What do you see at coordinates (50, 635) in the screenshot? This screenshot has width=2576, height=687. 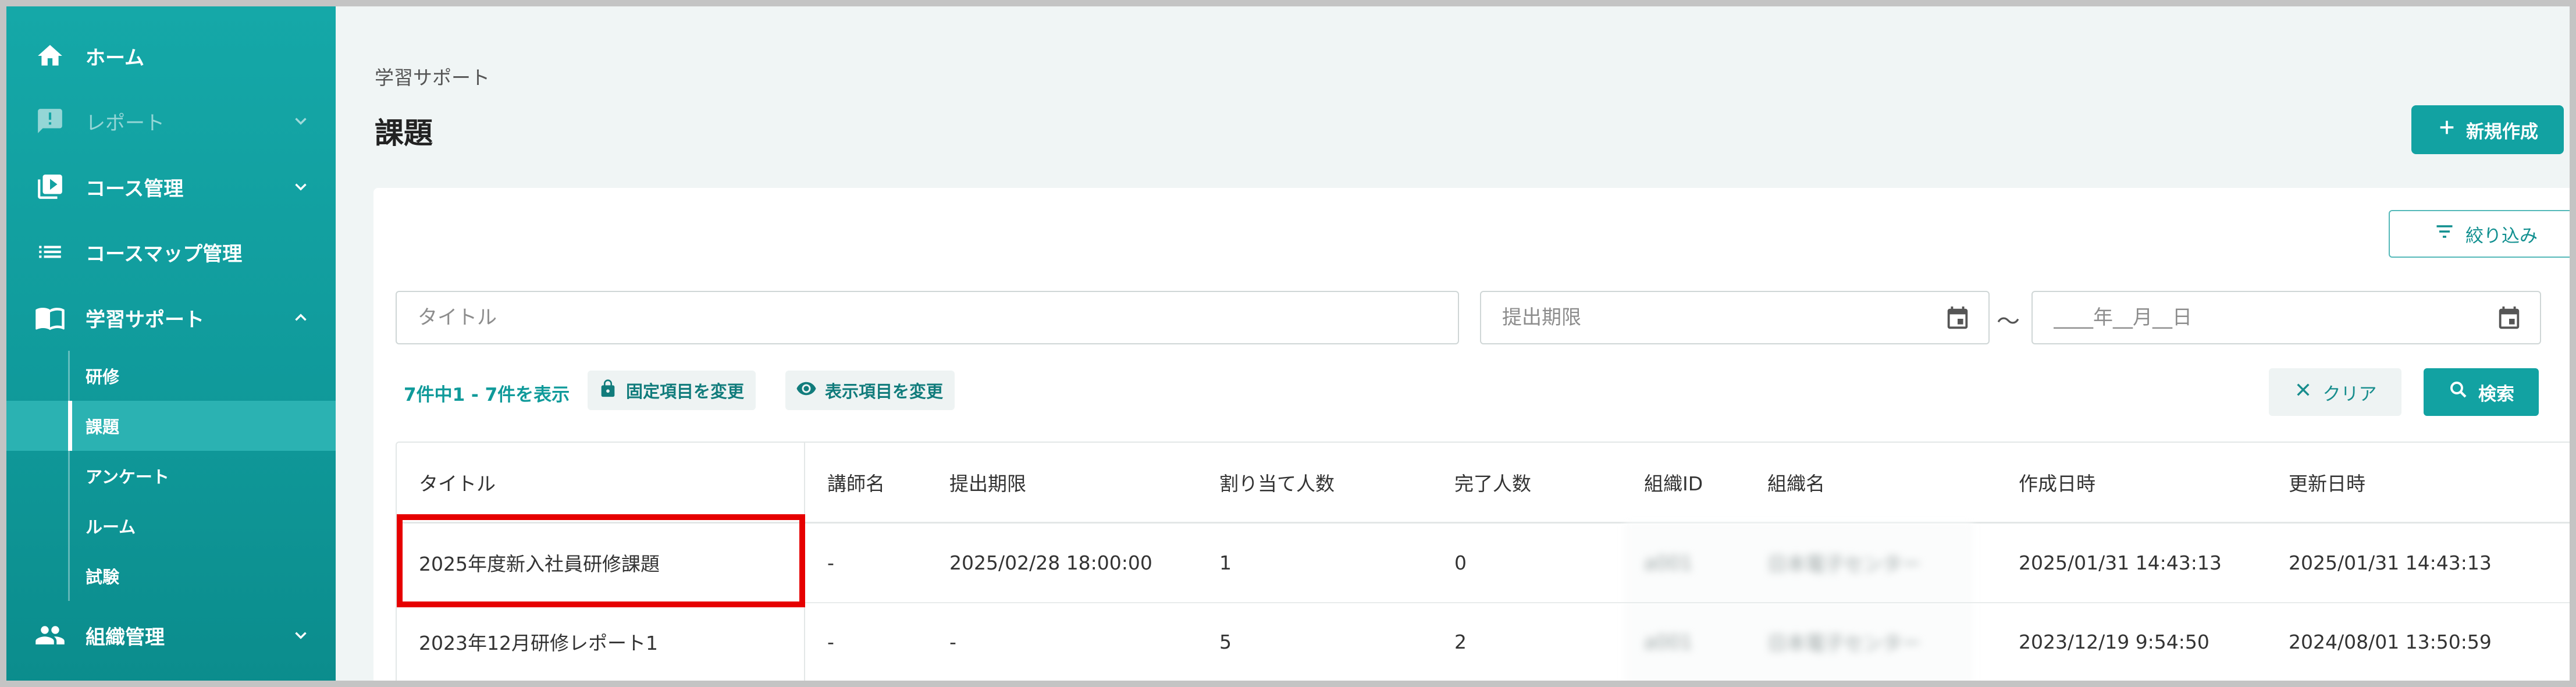 I see `people-icon` at bounding box center [50, 635].